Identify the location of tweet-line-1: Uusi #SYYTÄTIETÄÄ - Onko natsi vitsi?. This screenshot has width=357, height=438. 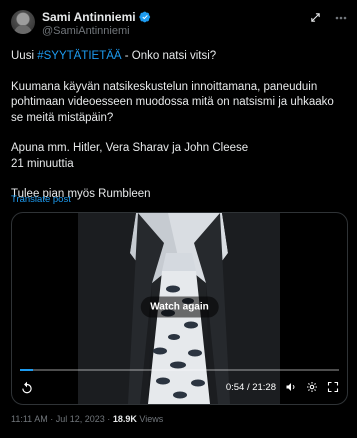
(180, 57).